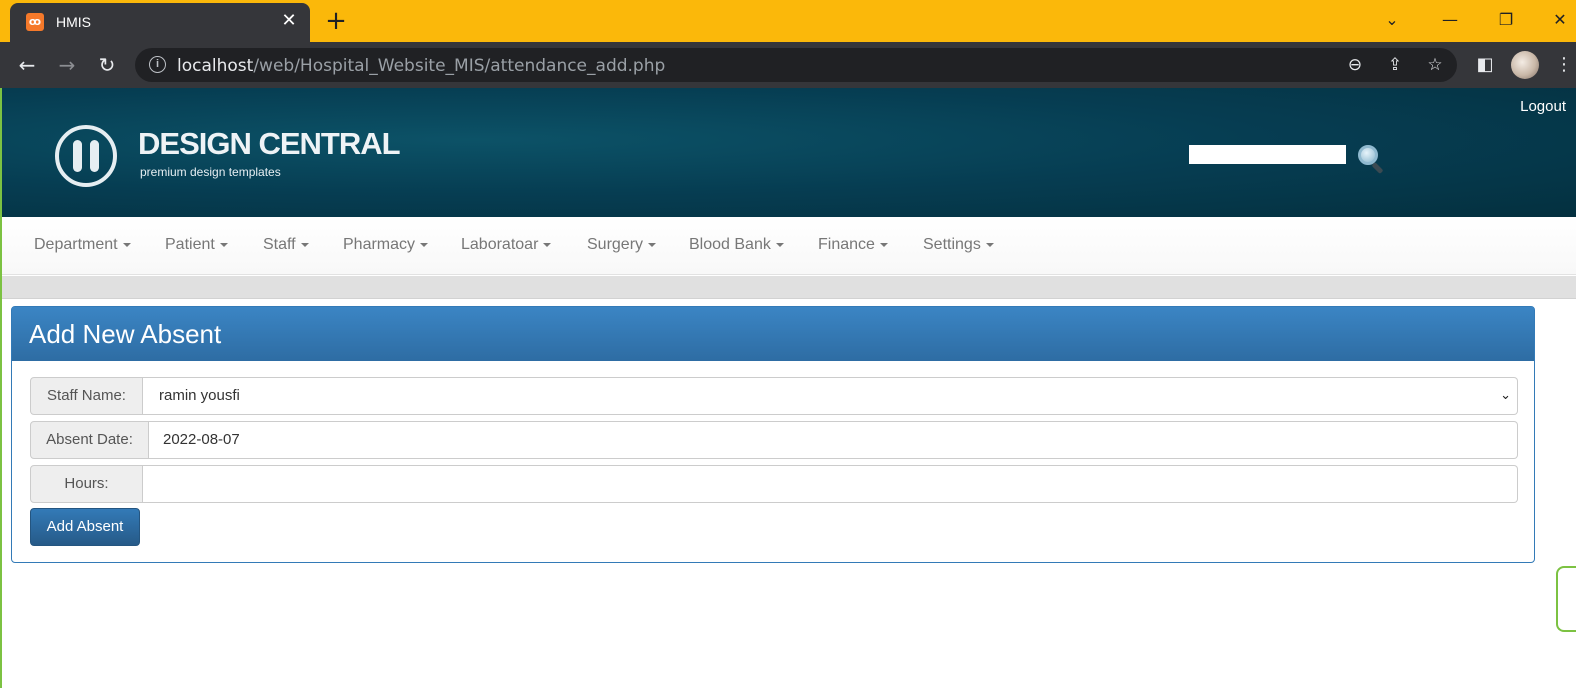 The width and height of the screenshot is (1576, 688). I want to click on absent-date-input: 2022-08-07, so click(833, 440).